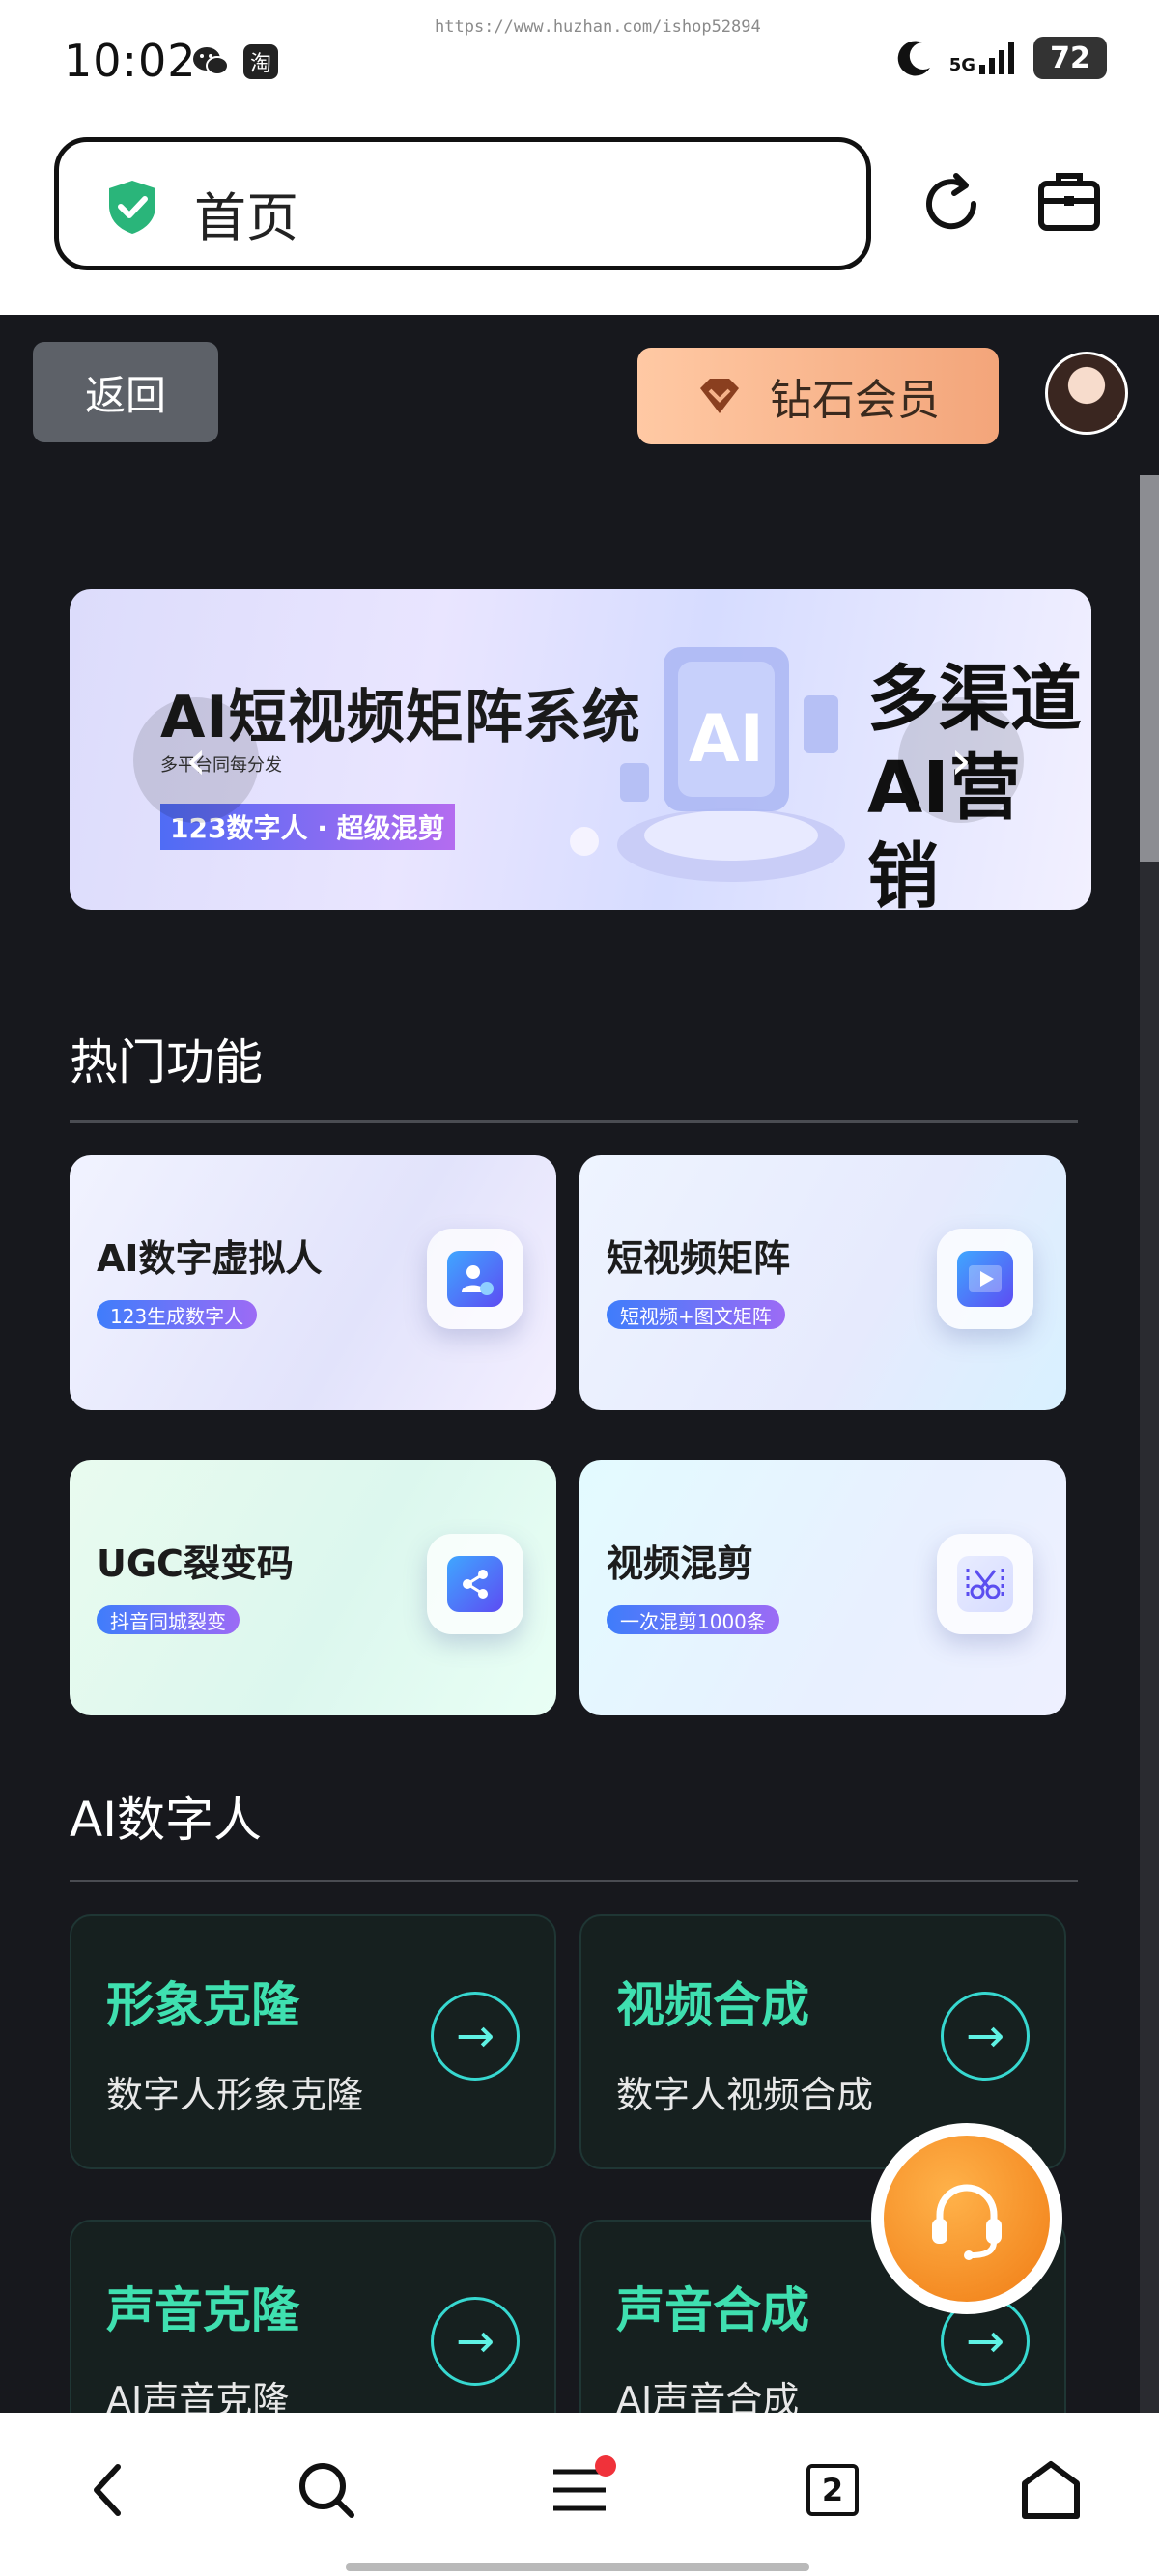  What do you see at coordinates (1086, 393) in the screenshot?
I see `avatar` at bounding box center [1086, 393].